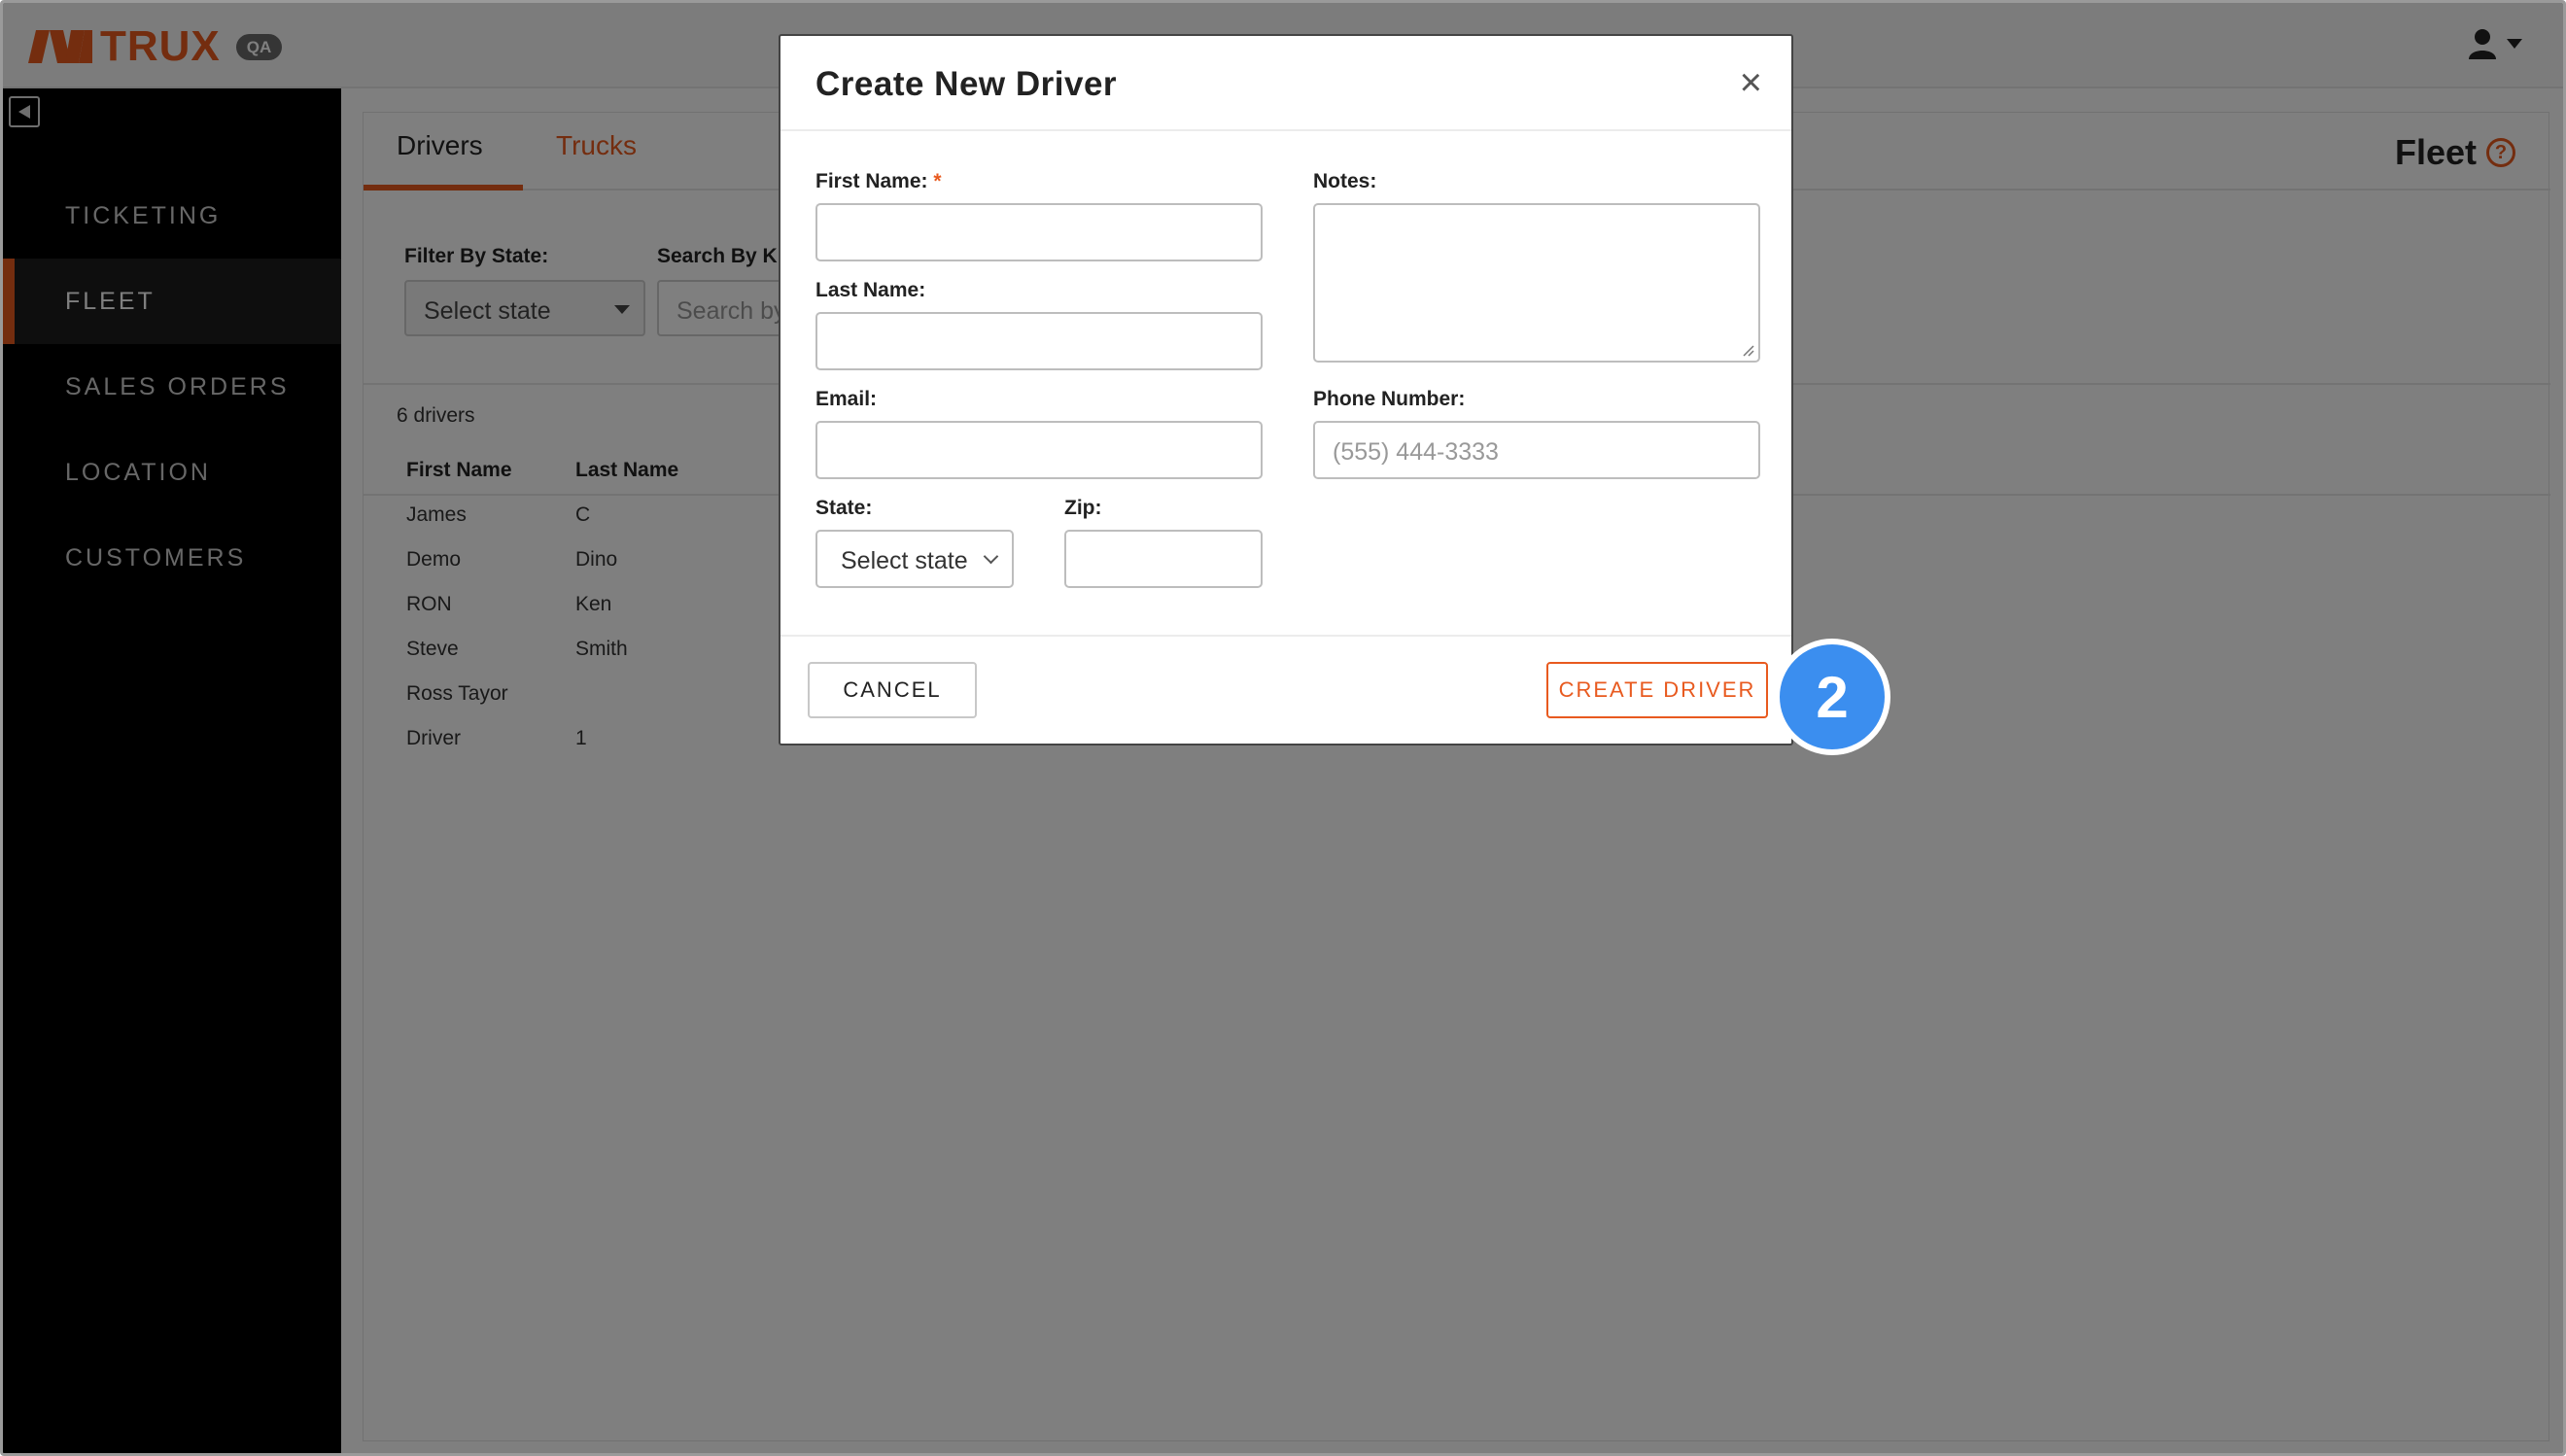  I want to click on notes-field, so click(1537, 283).